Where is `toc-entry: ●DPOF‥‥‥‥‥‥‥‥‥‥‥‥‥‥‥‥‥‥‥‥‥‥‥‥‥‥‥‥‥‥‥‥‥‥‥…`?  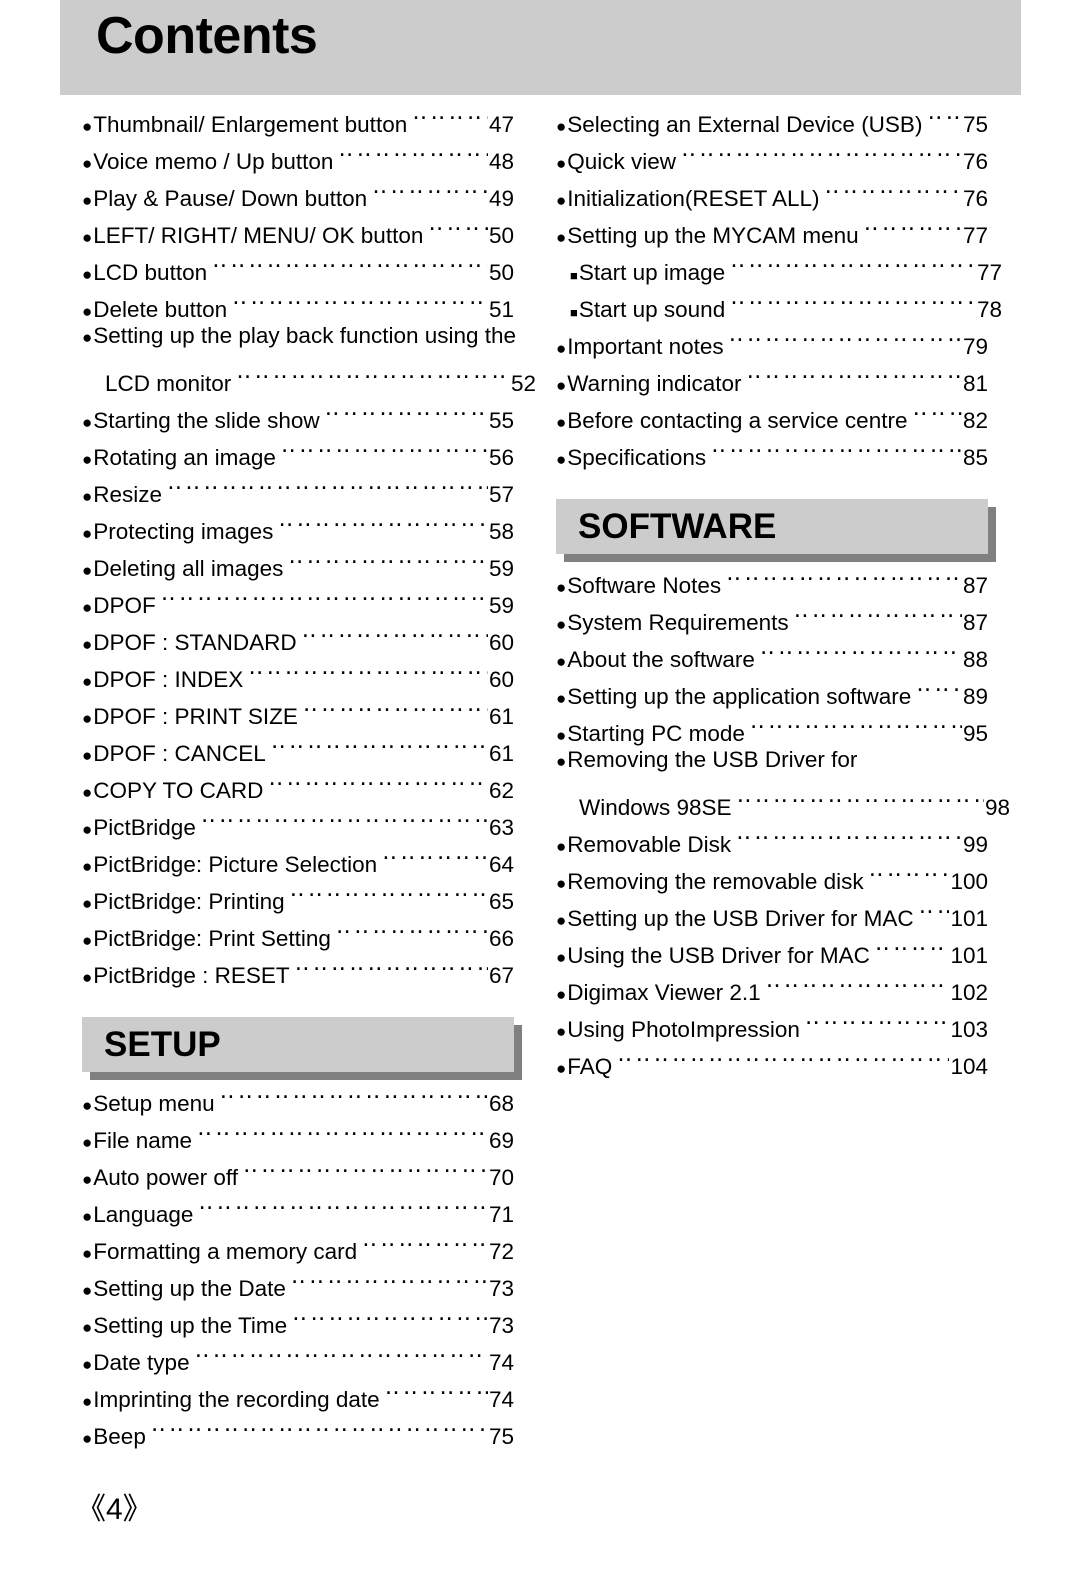 toc-entry: ●DPOF‥‥‥‥‥‥‥‥‥‥‥‥‥‥‥‥‥‥‥‥‥‥‥‥‥‥‥‥‥‥‥‥‥‥‥… is located at coordinates (298, 597).